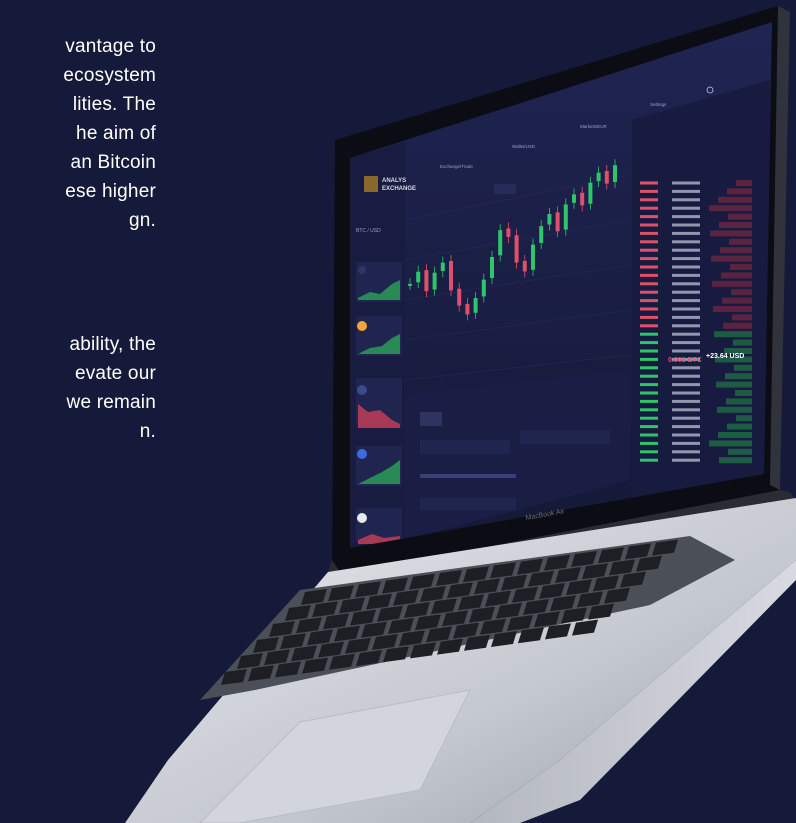  I want to click on nav-item: Exchange/Trade, so click(456, 166).